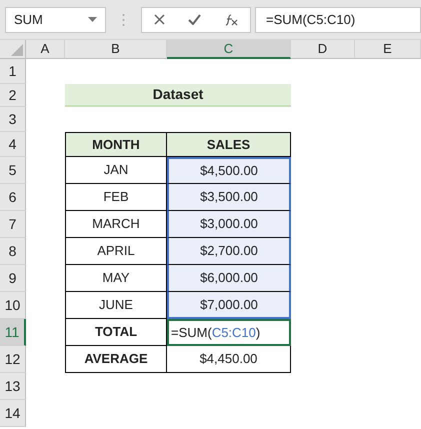 The image size is (421, 429). Describe the element at coordinates (13, 197) in the screenshot. I see `row-header: 6` at that location.